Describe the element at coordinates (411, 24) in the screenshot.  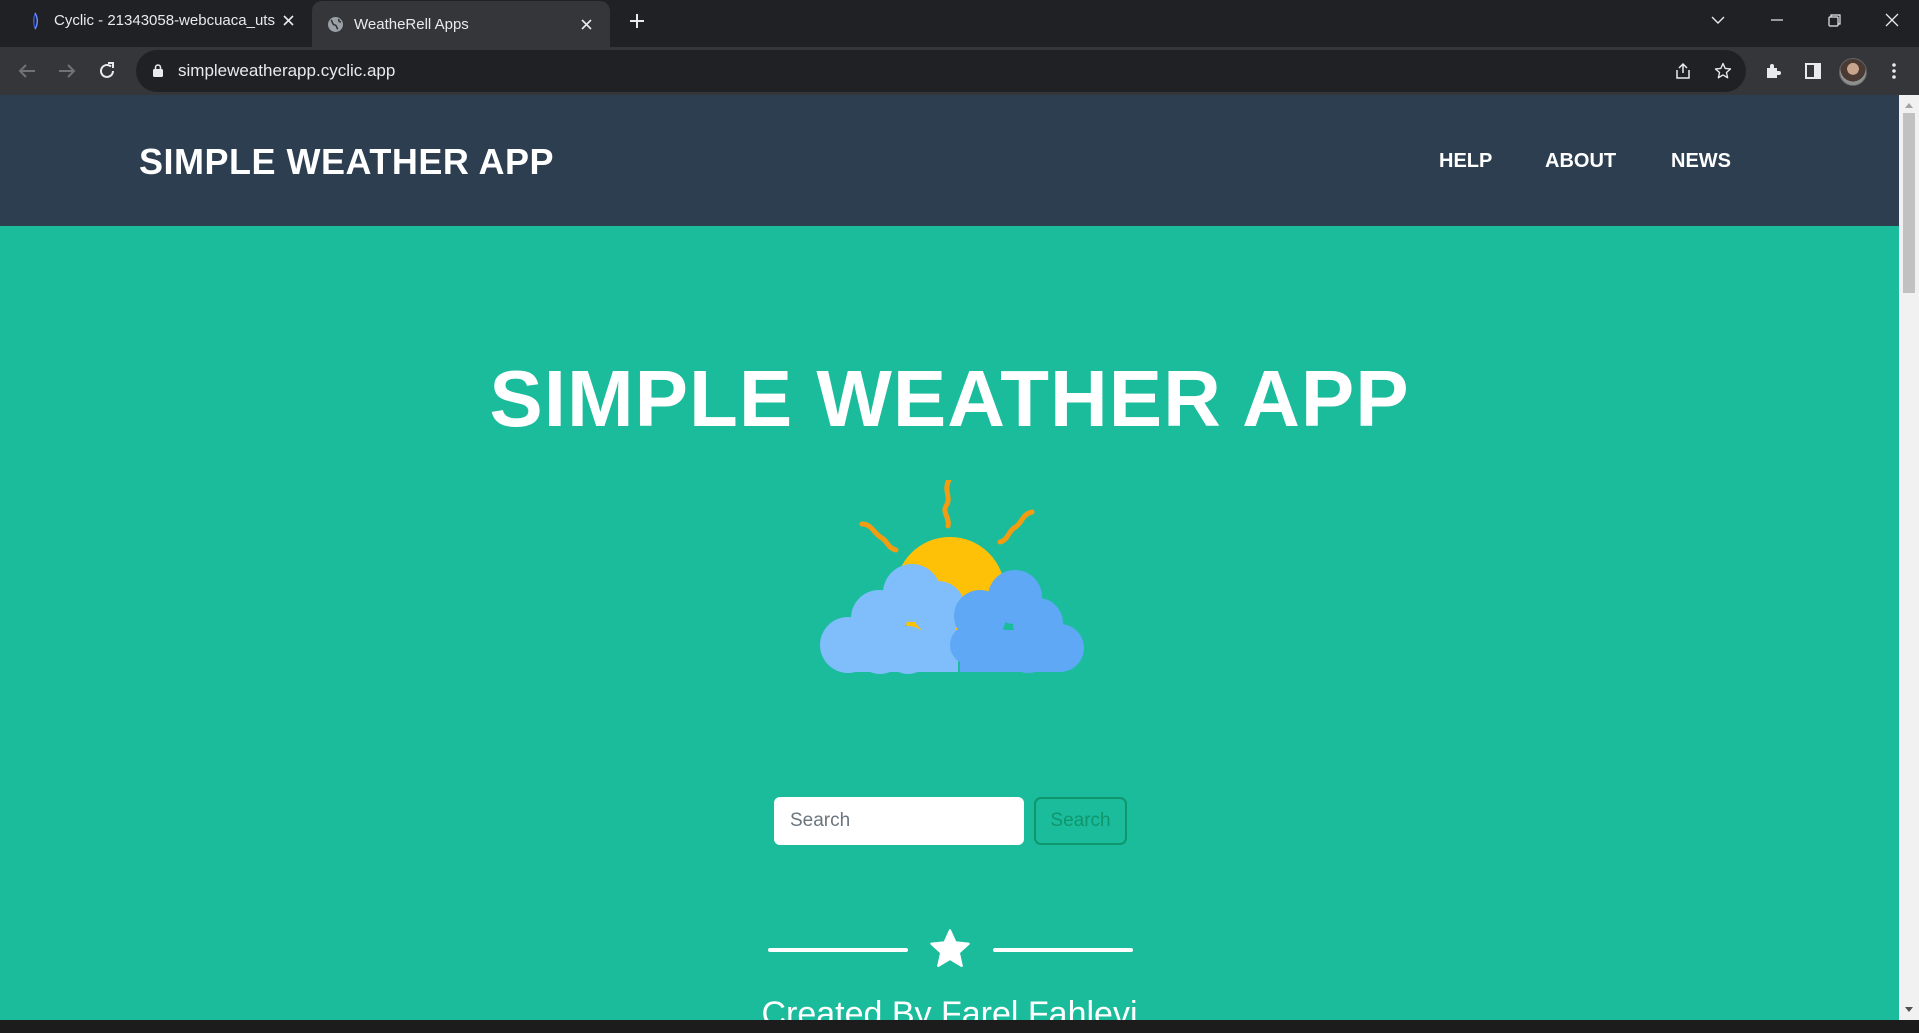
I see `tab-title: WeatheRell Apps` at that location.